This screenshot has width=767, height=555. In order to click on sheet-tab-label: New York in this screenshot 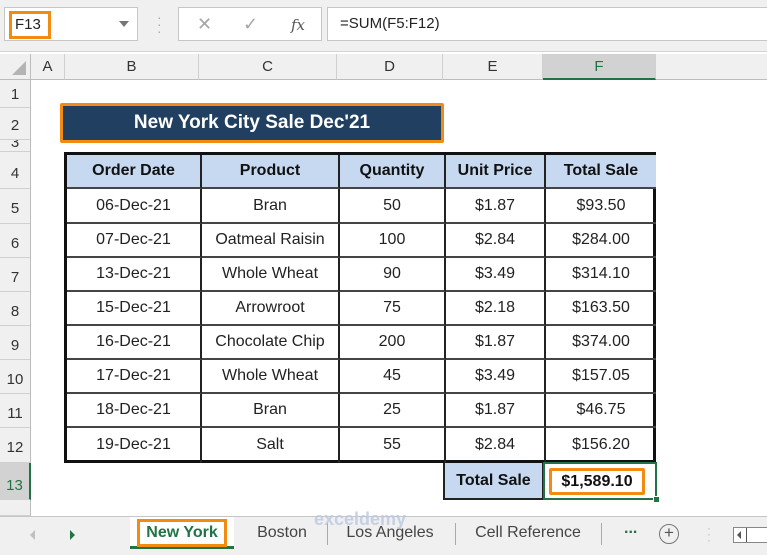, I will do `click(182, 533)`.